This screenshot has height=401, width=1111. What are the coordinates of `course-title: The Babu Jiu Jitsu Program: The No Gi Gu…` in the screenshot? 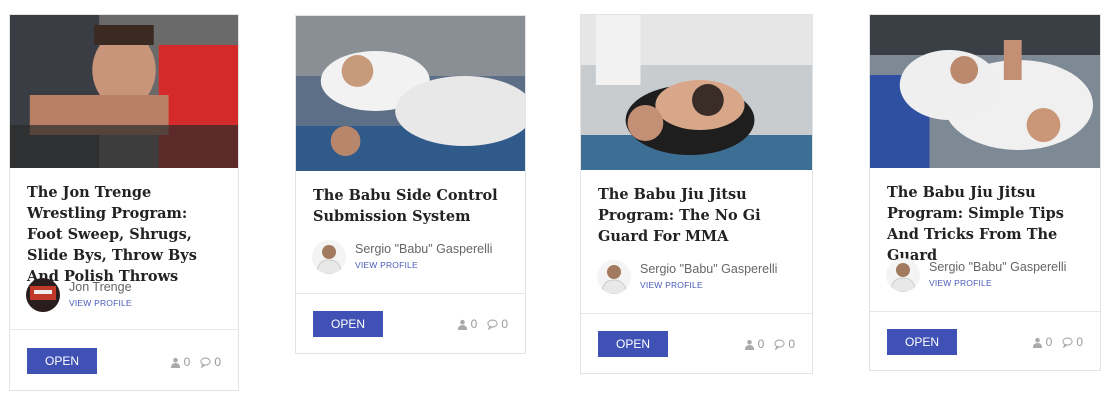 It's located at (699, 215).